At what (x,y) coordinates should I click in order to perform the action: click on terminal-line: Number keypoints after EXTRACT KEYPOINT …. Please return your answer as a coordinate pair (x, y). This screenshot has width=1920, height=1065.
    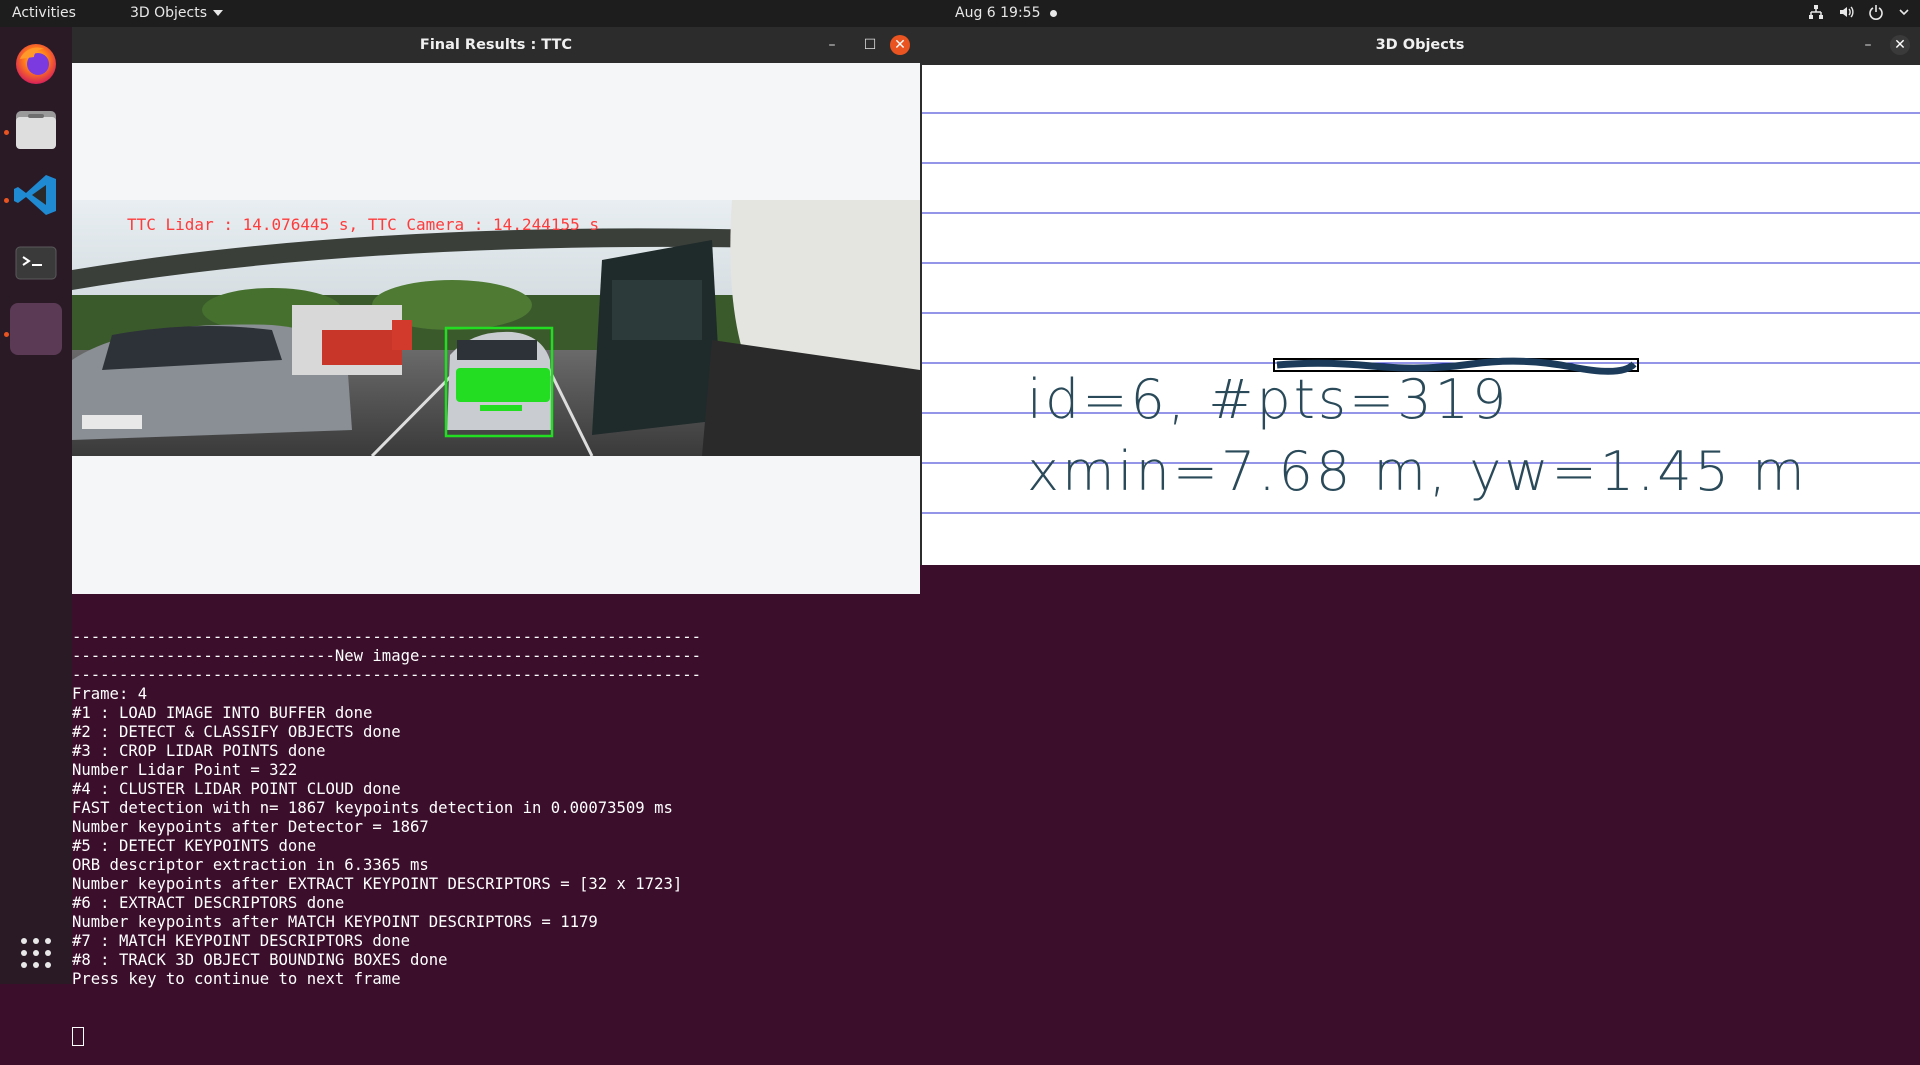
    Looking at the image, I should click on (377, 884).